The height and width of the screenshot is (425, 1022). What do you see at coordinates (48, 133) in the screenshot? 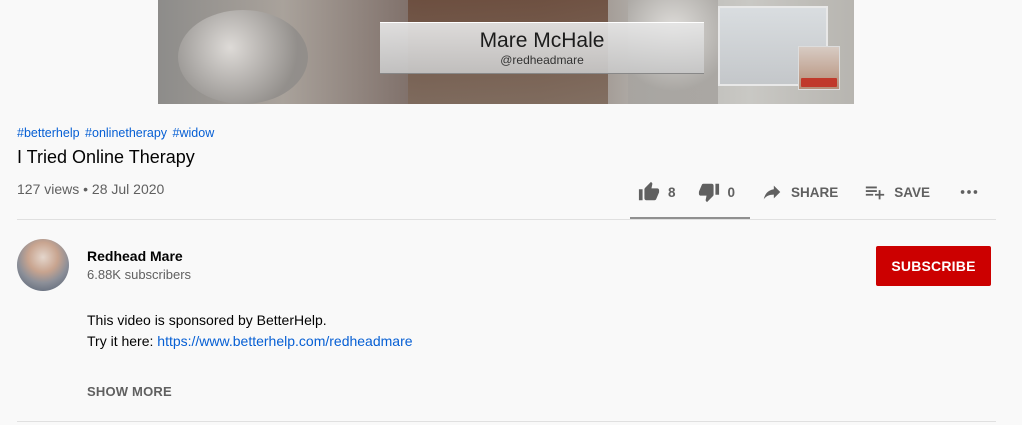
I see `hashtag-link: #betterhelp` at bounding box center [48, 133].